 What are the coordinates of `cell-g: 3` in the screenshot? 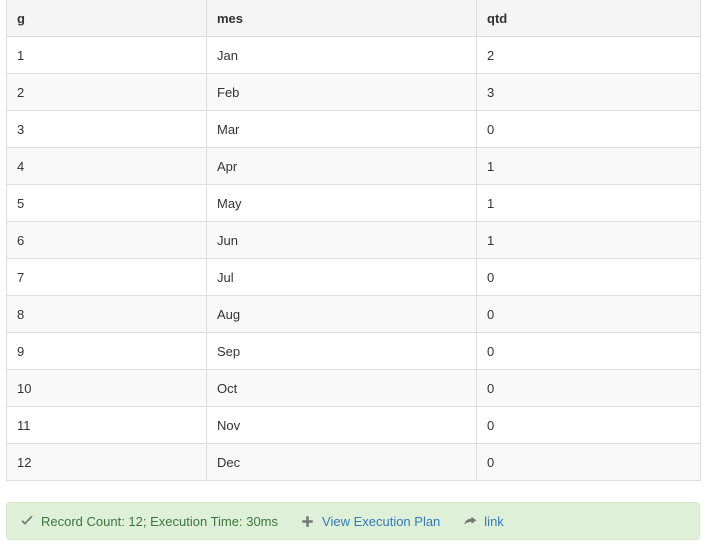 It's located at (106, 129).